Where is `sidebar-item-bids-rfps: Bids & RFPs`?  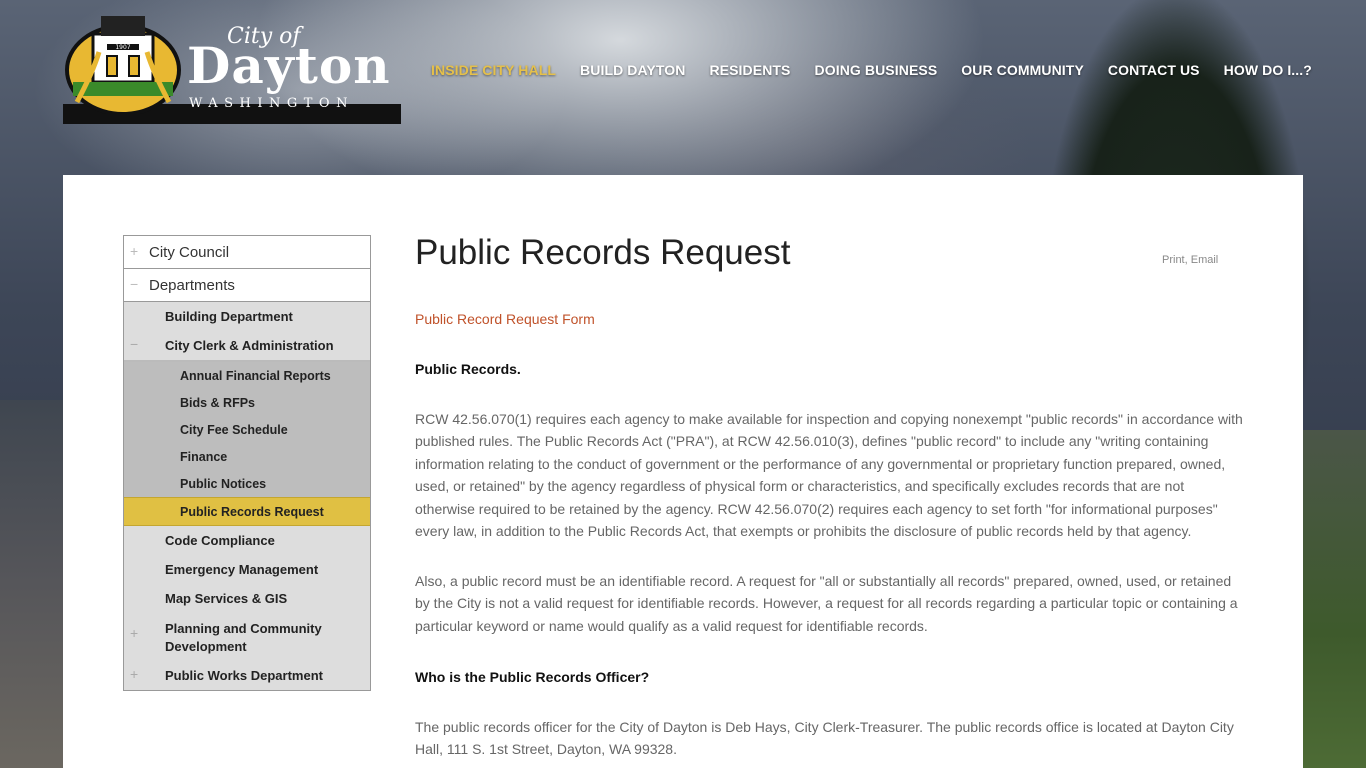 sidebar-item-bids-rfps: Bids & RFPs is located at coordinates (247, 402).